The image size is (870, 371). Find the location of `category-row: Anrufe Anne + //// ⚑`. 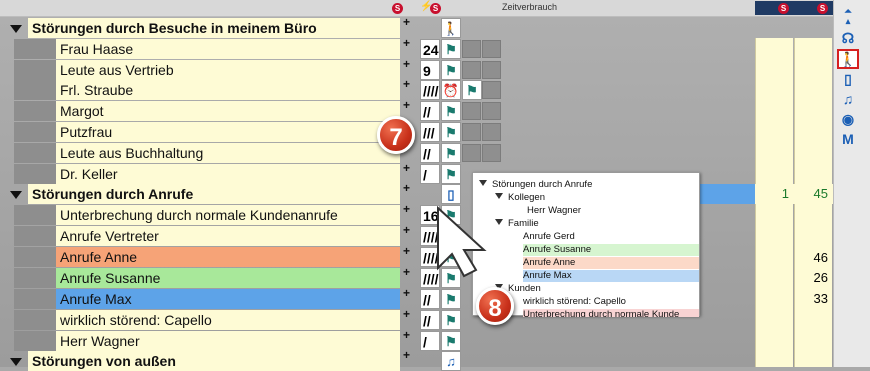

category-row: Anrufe Anne + //// ⚑ is located at coordinates (230, 255).